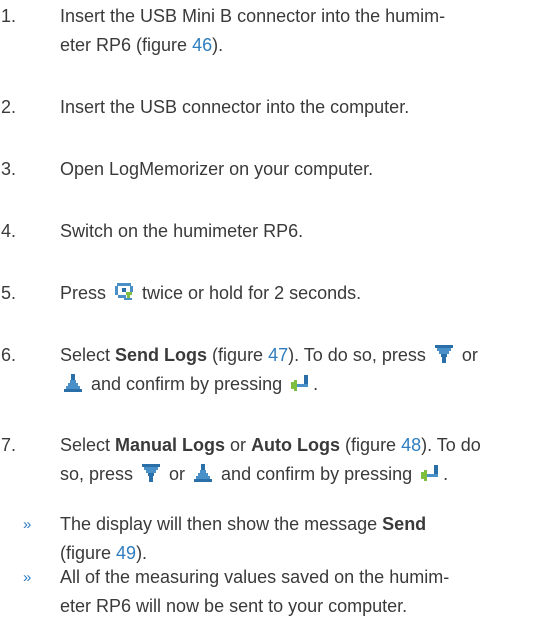 The width and height of the screenshot is (559, 621). Describe the element at coordinates (9, 169) in the screenshot. I see `step-number: 3.` at that location.